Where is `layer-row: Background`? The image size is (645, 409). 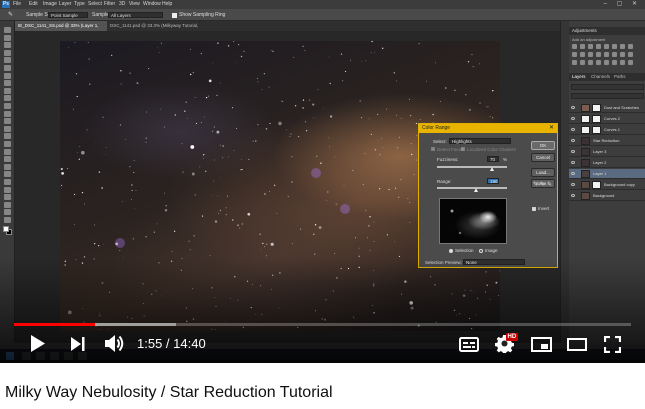 layer-row: Background is located at coordinates (607, 196).